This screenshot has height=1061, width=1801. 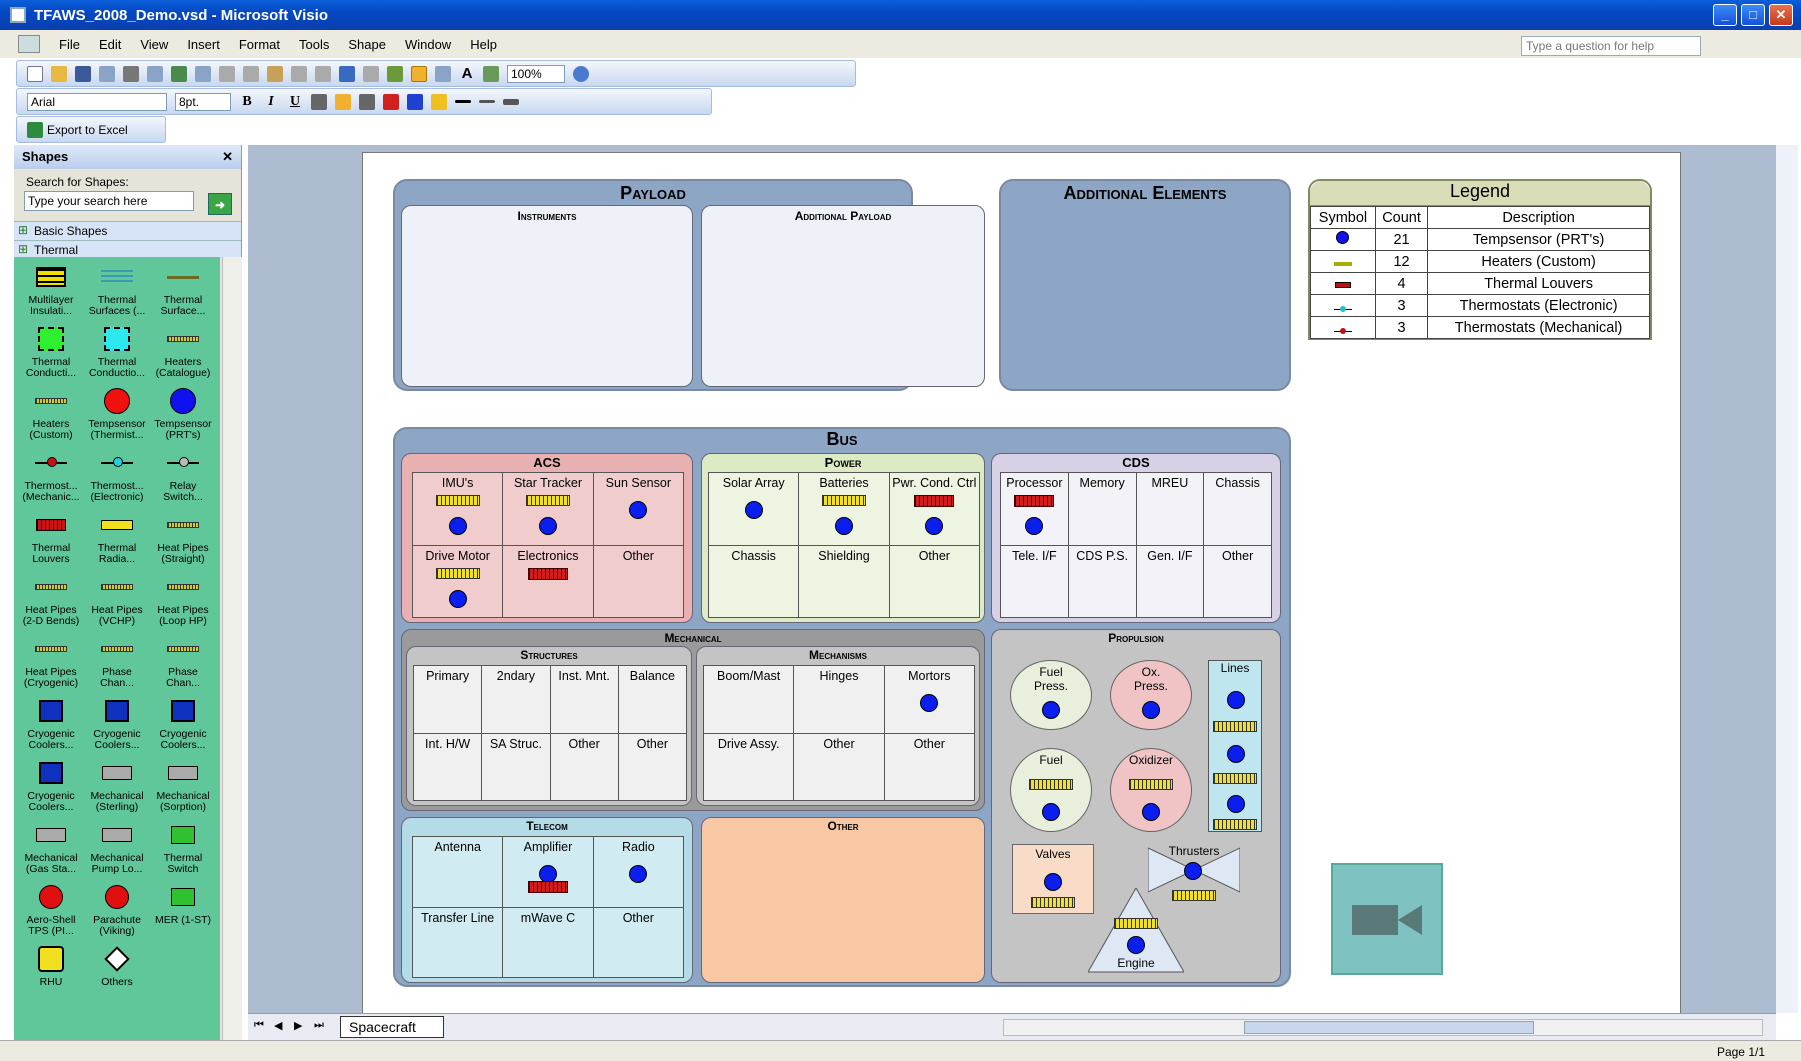 What do you see at coordinates (154, 44) in the screenshot?
I see `menu-view: View` at bounding box center [154, 44].